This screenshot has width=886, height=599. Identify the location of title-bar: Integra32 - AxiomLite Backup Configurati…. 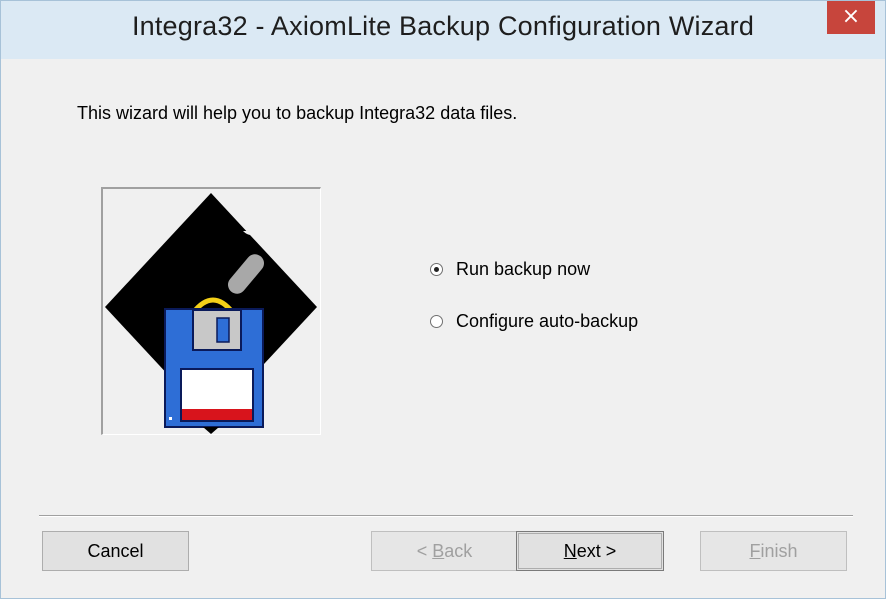
(443, 30).